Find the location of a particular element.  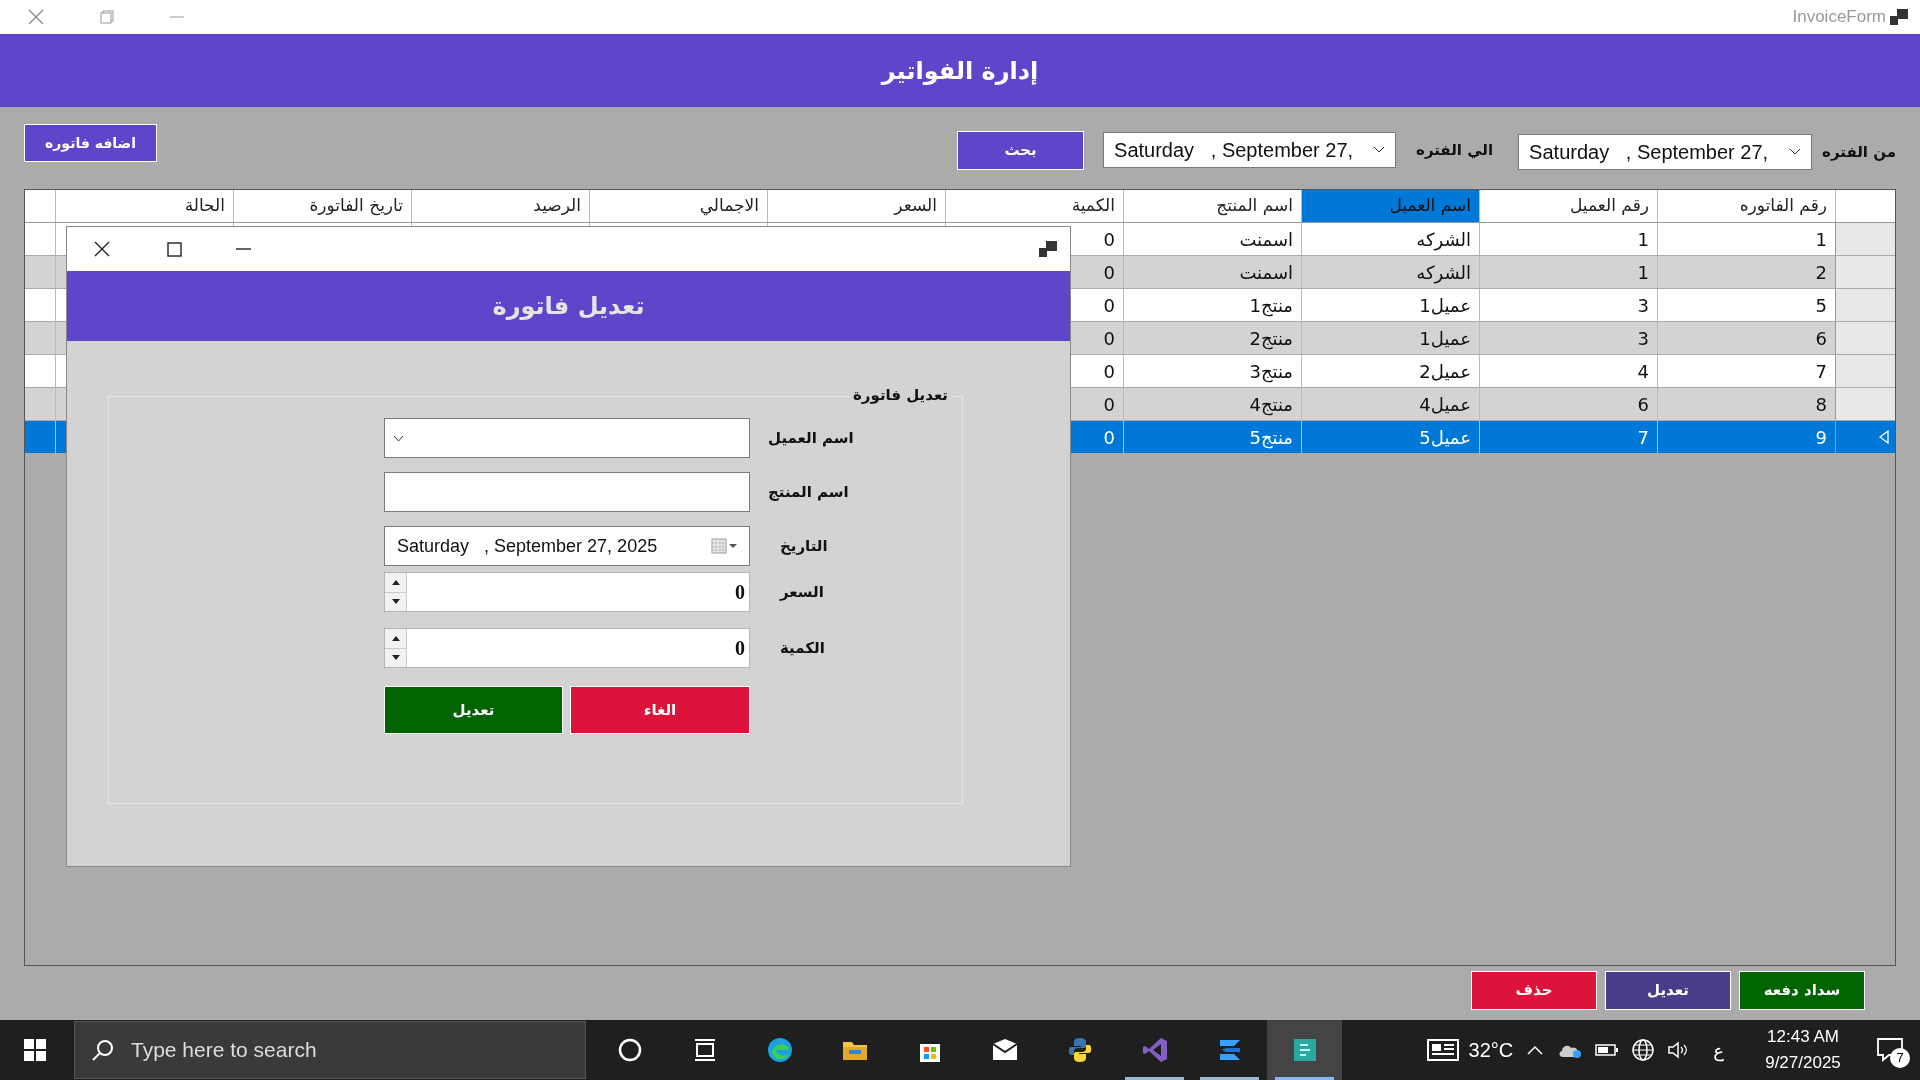

search-field: Type here to search is located at coordinates (330, 1050).